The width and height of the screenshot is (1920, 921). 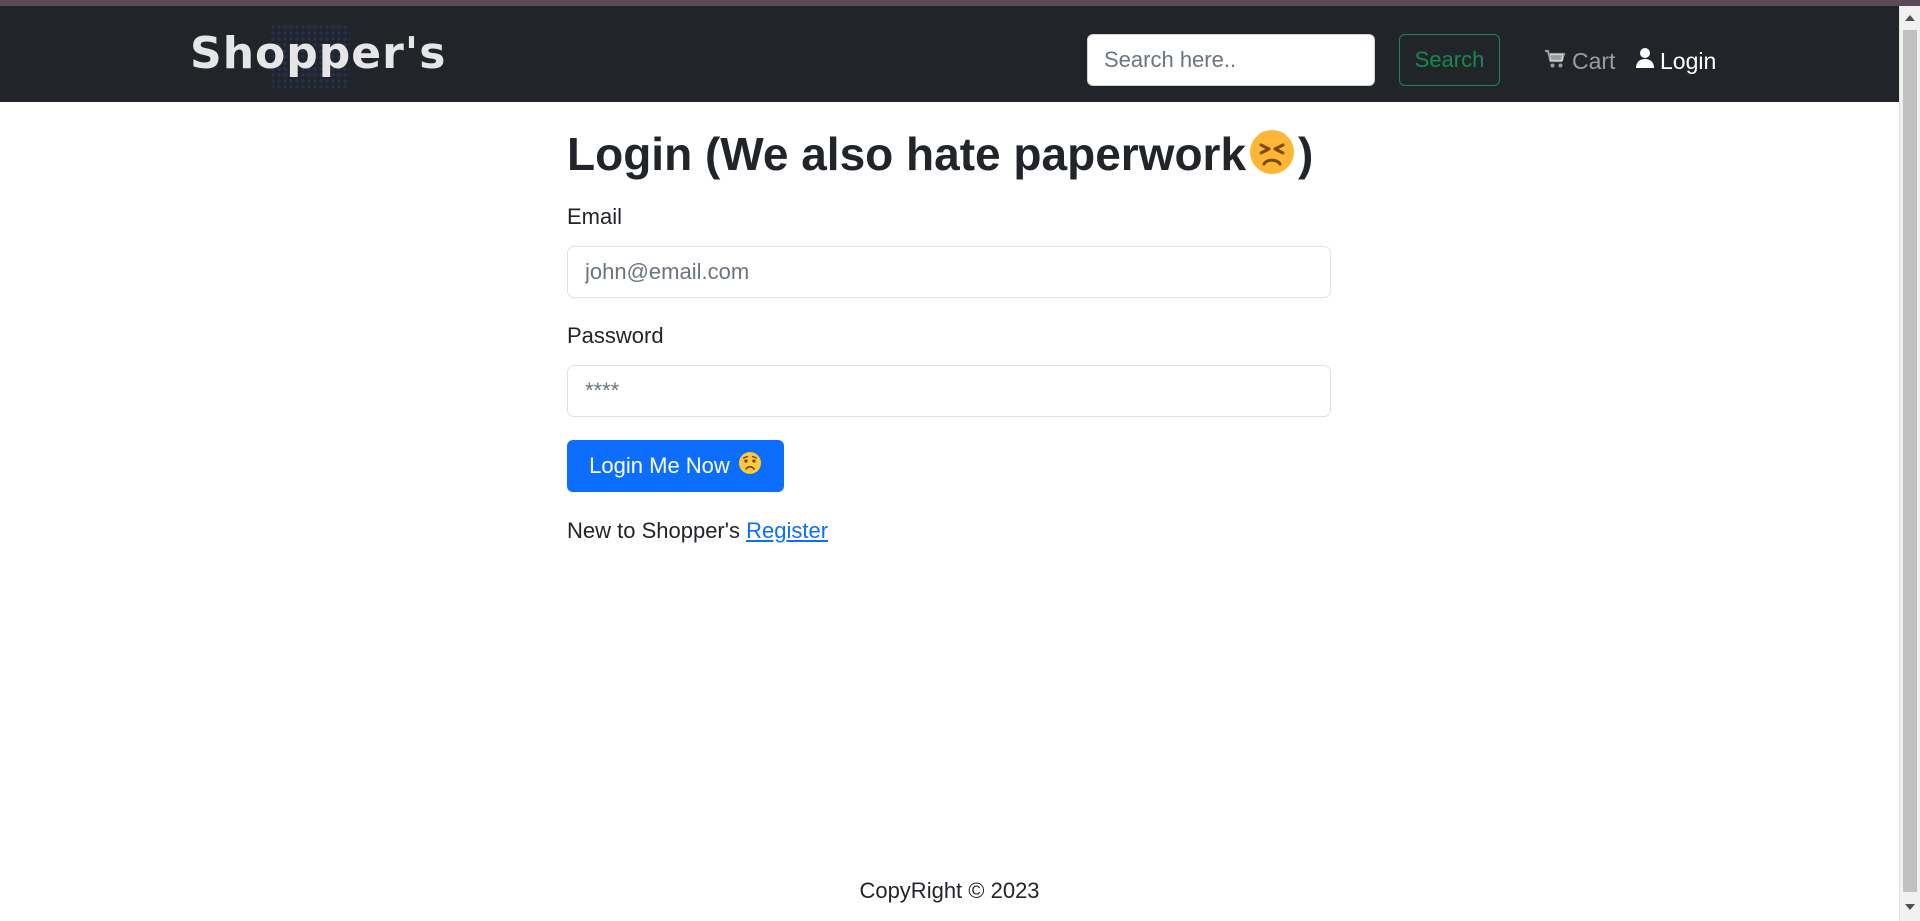 What do you see at coordinates (746, 466) in the screenshot?
I see `worried-face-icon` at bounding box center [746, 466].